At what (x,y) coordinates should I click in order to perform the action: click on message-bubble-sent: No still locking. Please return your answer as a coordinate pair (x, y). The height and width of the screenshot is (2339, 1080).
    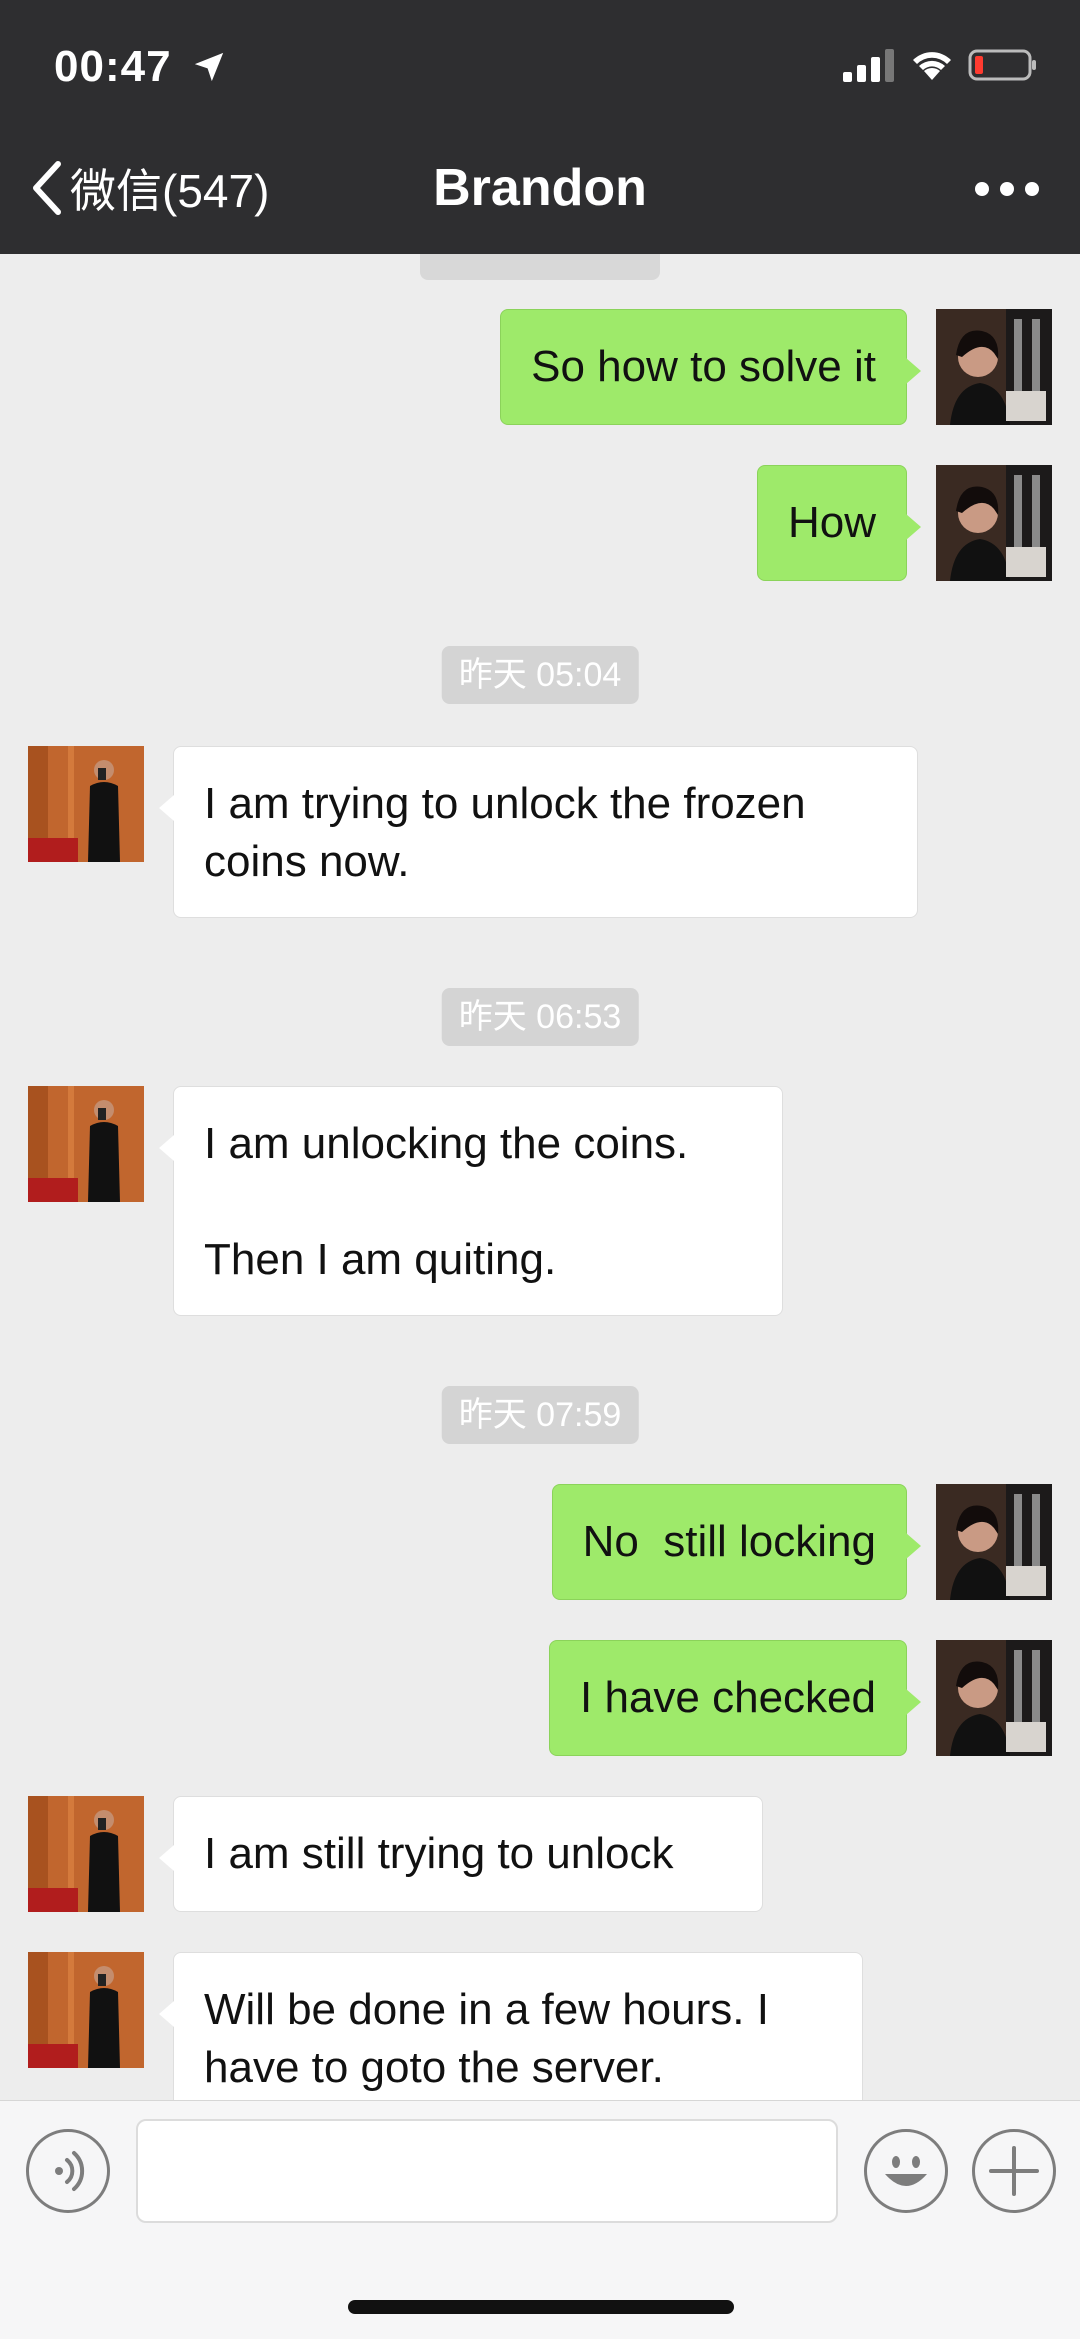
    Looking at the image, I should click on (736, 1542).